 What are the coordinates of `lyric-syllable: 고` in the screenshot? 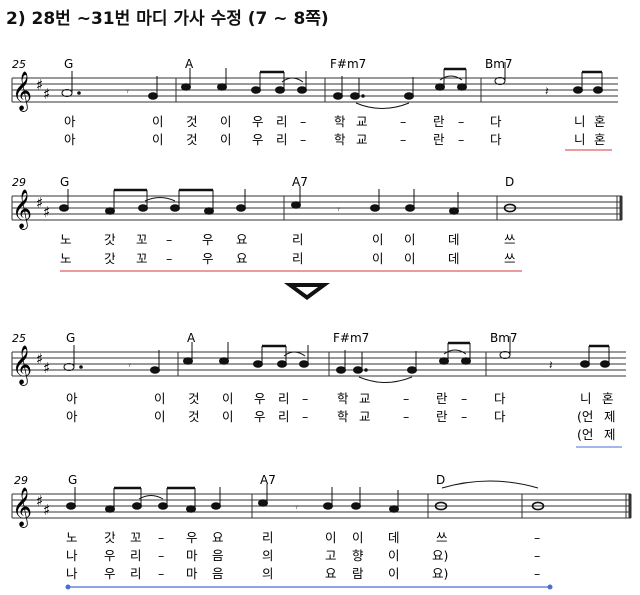 It's located at (331, 555).